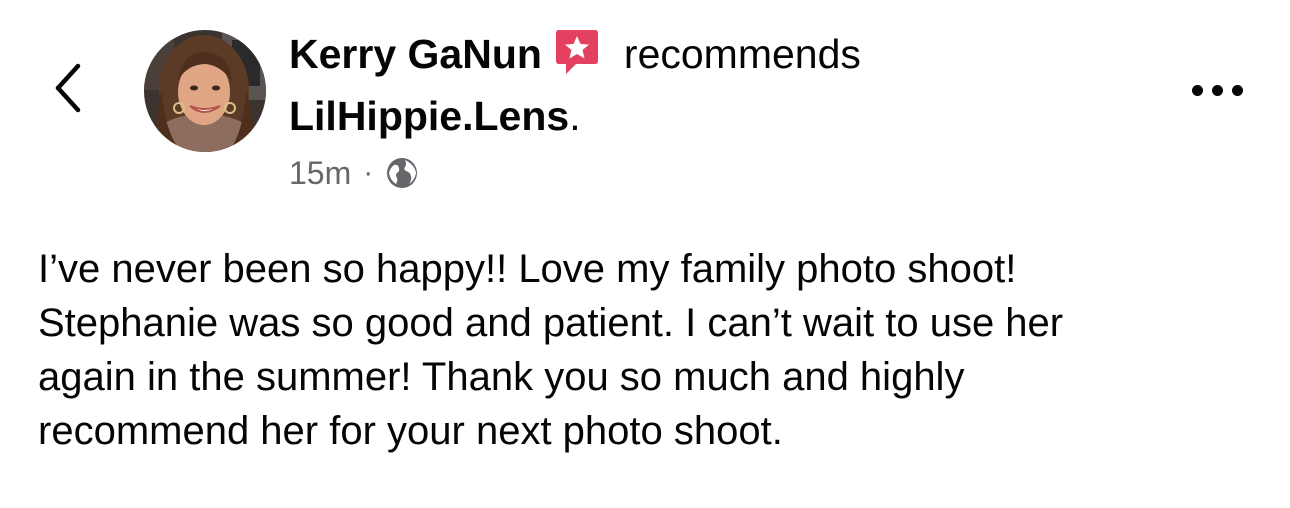  I want to click on timestamp: 15m, so click(320, 173).